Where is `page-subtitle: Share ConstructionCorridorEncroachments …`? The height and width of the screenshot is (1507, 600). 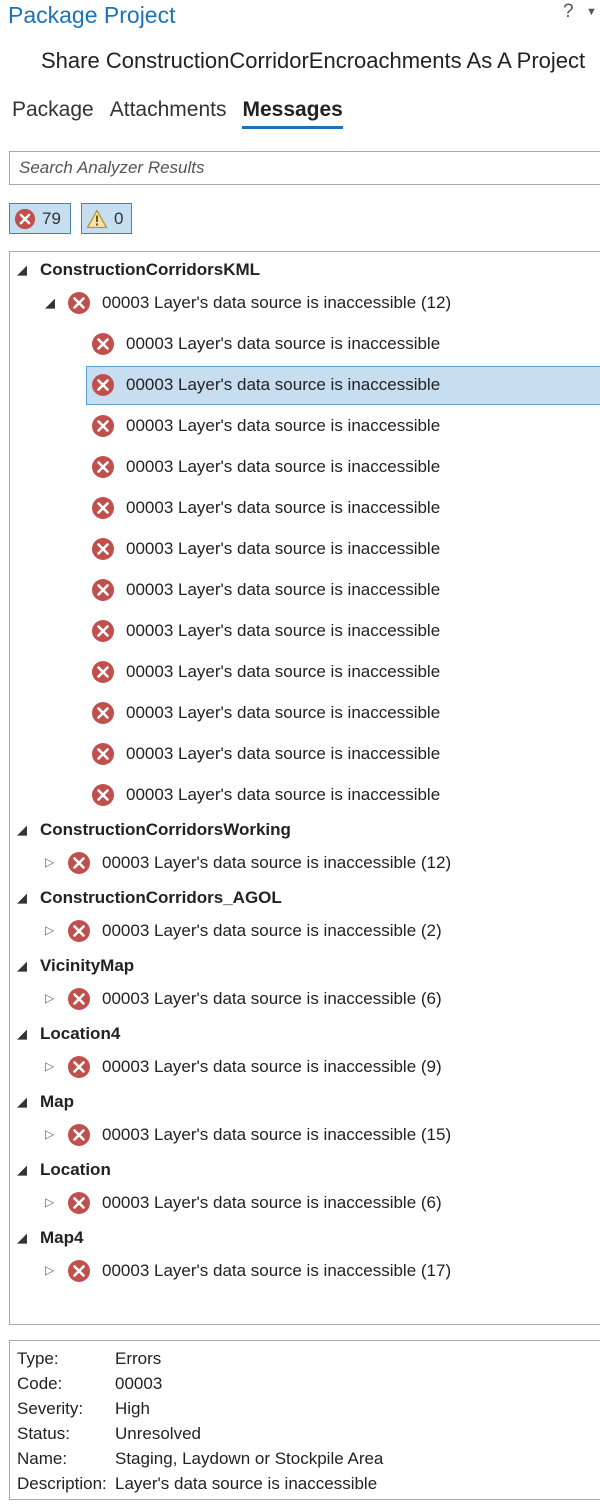 page-subtitle: Share ConstructionCorridorEncroachments … is located at coordinates (313, 60).